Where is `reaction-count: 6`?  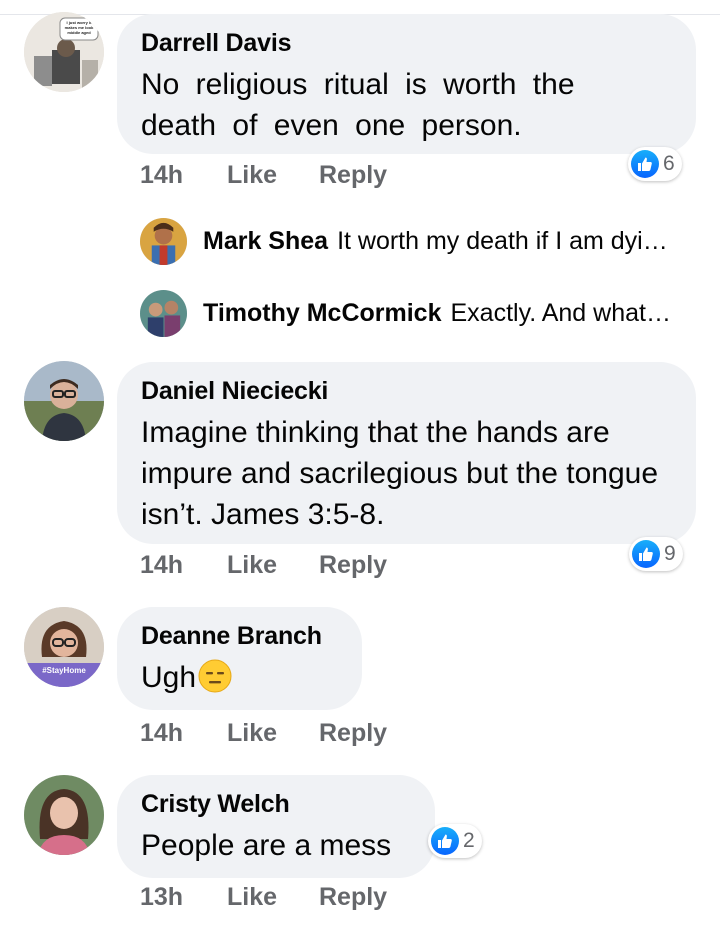
reaction-count: 6 is located at coordinates (655, 164).